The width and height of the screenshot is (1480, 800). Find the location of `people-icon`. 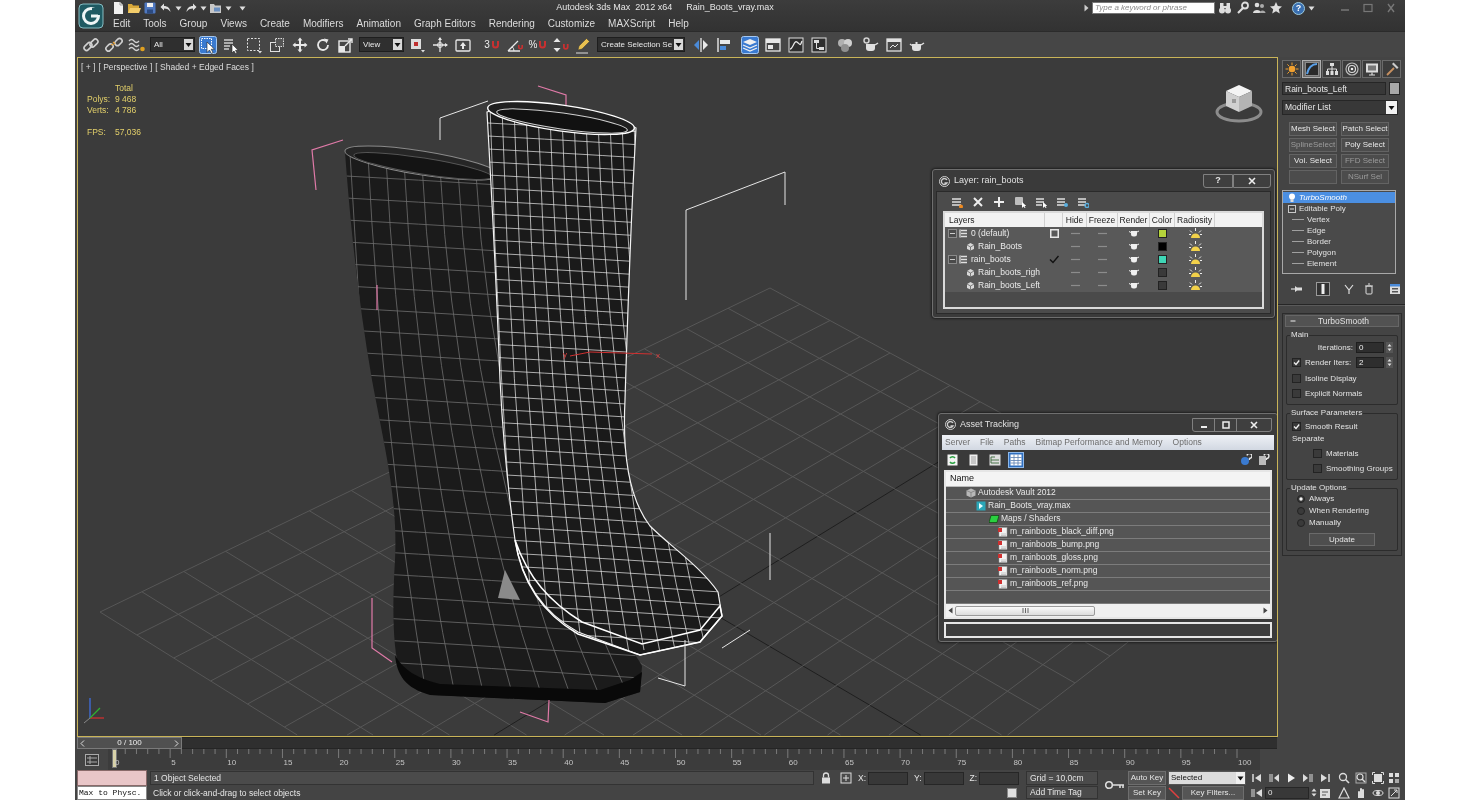

people-icon is located at coordinates (1259, 8).